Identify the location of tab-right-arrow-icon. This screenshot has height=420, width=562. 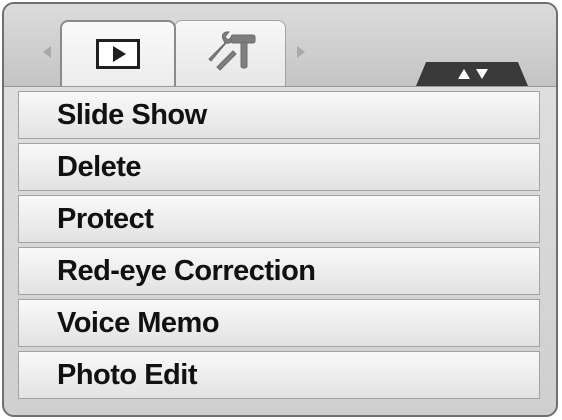
(301, 52).